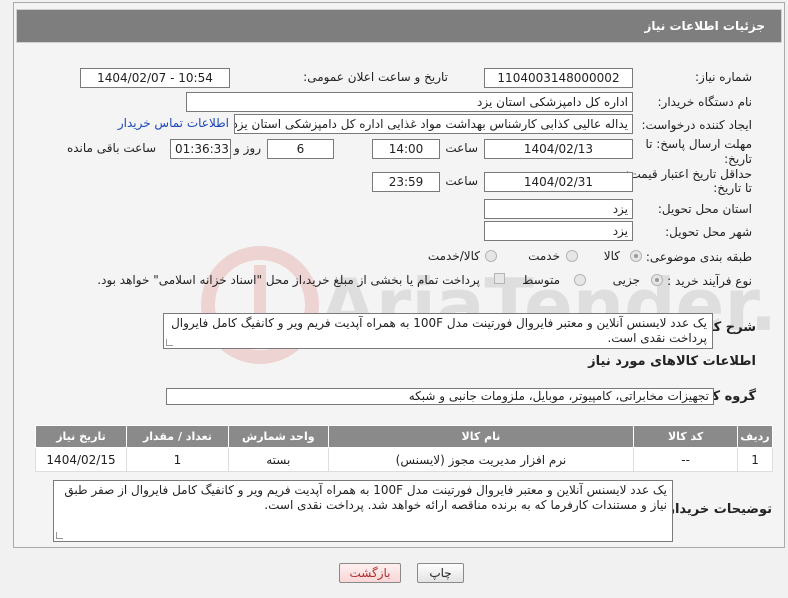  Describe the element at coordinates (155, 78) in the screenshot. I see `announce-field: 1404/02/07 - 10:54` at that location.